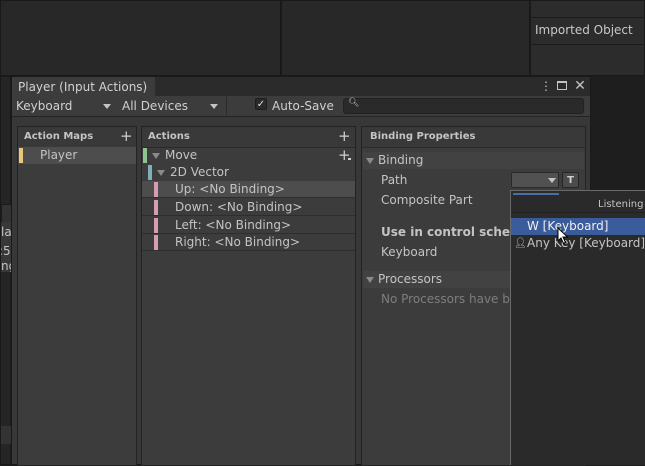 This screenshot has width=645, height=466. Describe the element at coordinates (578, 226) in the screenshot. I see `picker-item: W [Keyboard]` at that location.